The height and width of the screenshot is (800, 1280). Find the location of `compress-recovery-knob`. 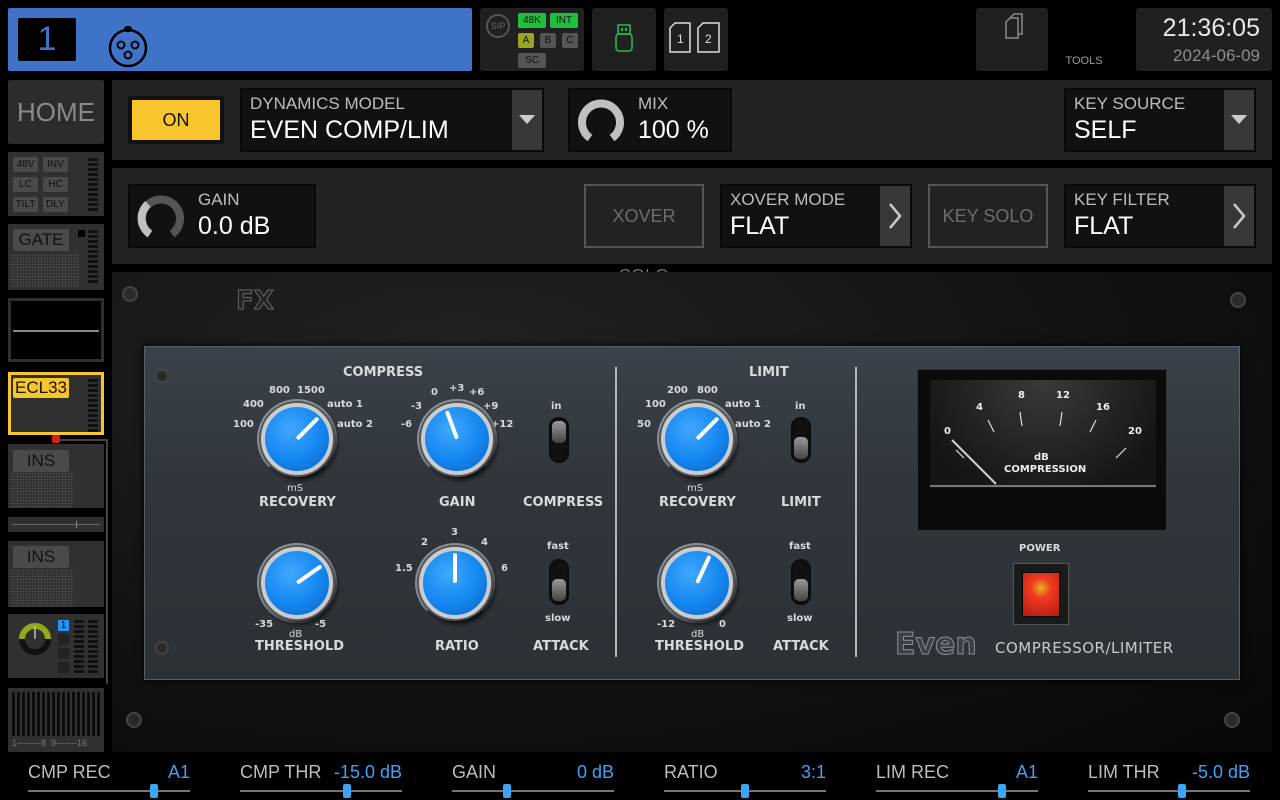

compress-recovery-knob is located at coordinates (297, 439).